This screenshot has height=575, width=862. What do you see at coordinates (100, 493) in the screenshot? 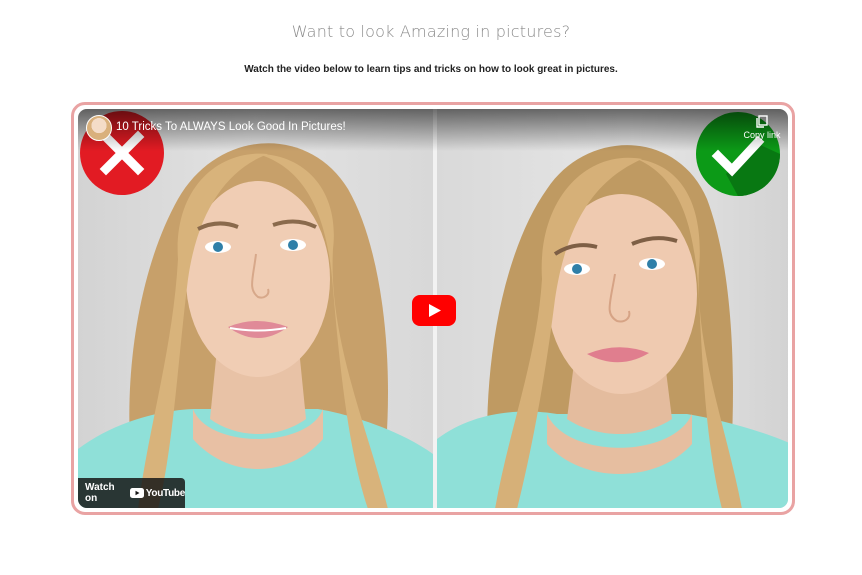
I see `watch-on-label: Watch on` at bounding box center [100, 493].